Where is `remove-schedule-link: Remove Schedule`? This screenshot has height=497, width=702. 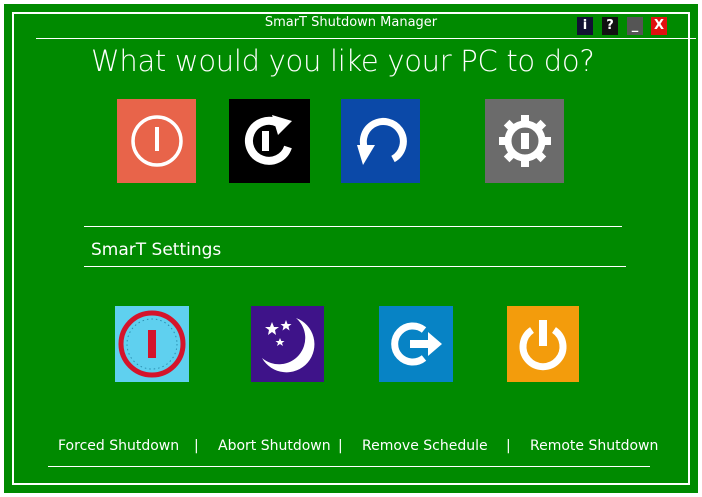 remove-schedule-link: Remove Schedule is located at coordinates (425, 446).